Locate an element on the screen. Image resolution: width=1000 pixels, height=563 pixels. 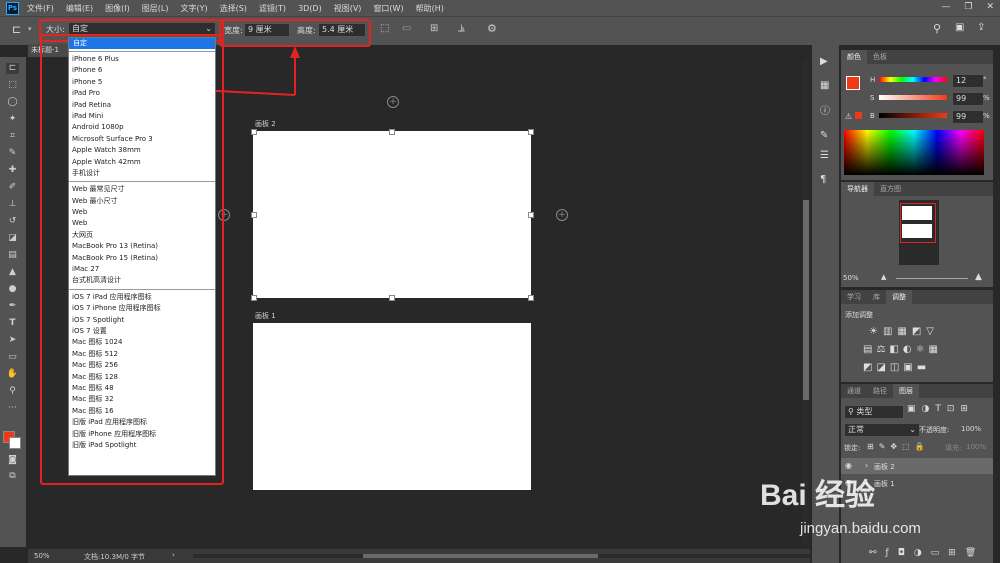
quick-mask-icon: ◙ is located at coordinates (12, 460).